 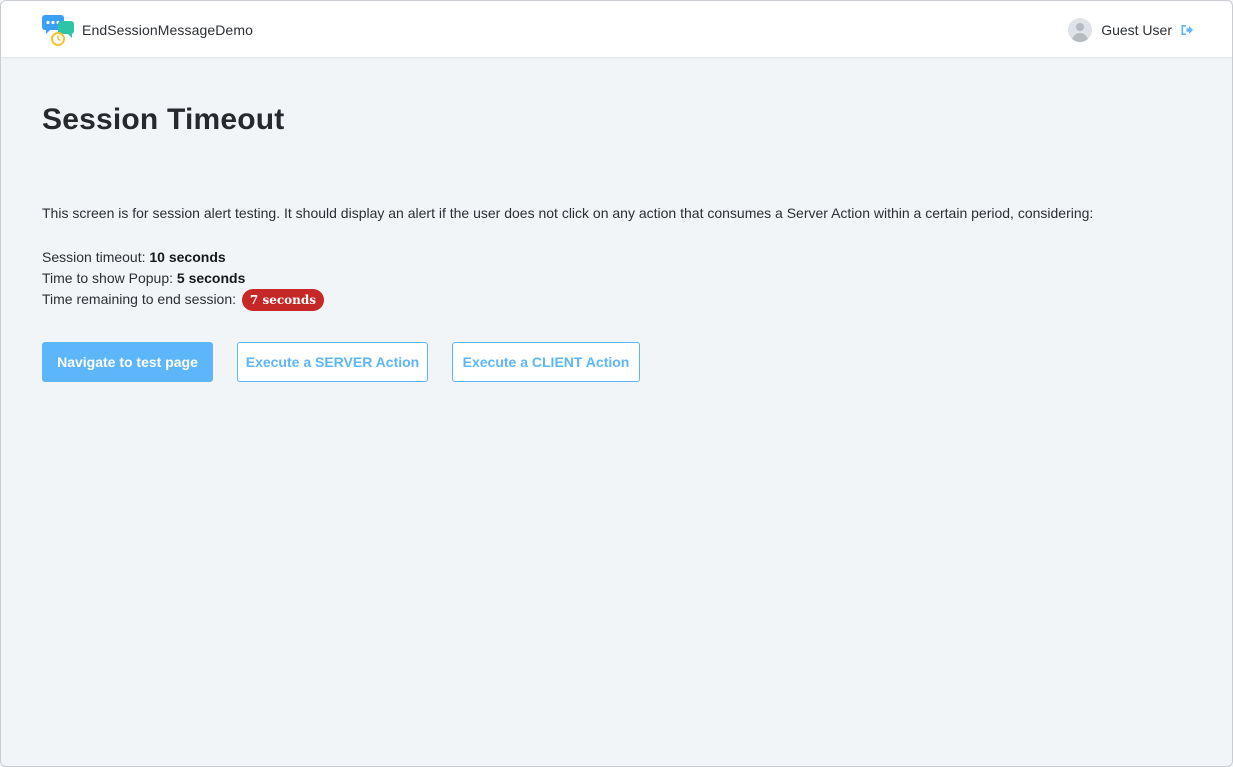 What do you see at coordinates (139, 299) in the screenshot?
I see `remaining-time-label: Time remaining to end session:` at bounding box center [139, 299].